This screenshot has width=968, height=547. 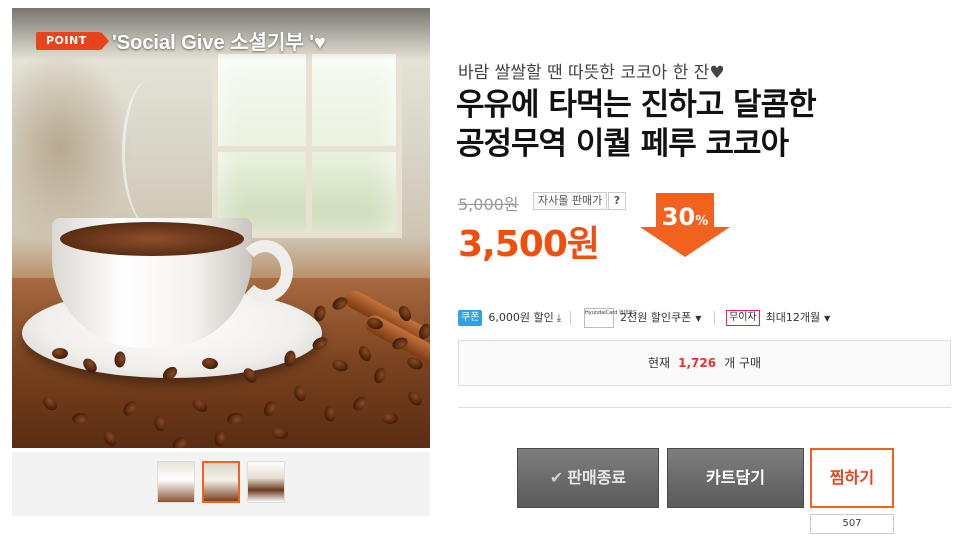 What do you see at coordinates (265, 271) in the screenshot?
I see `cup-handle` at bounding box center [265, 271].